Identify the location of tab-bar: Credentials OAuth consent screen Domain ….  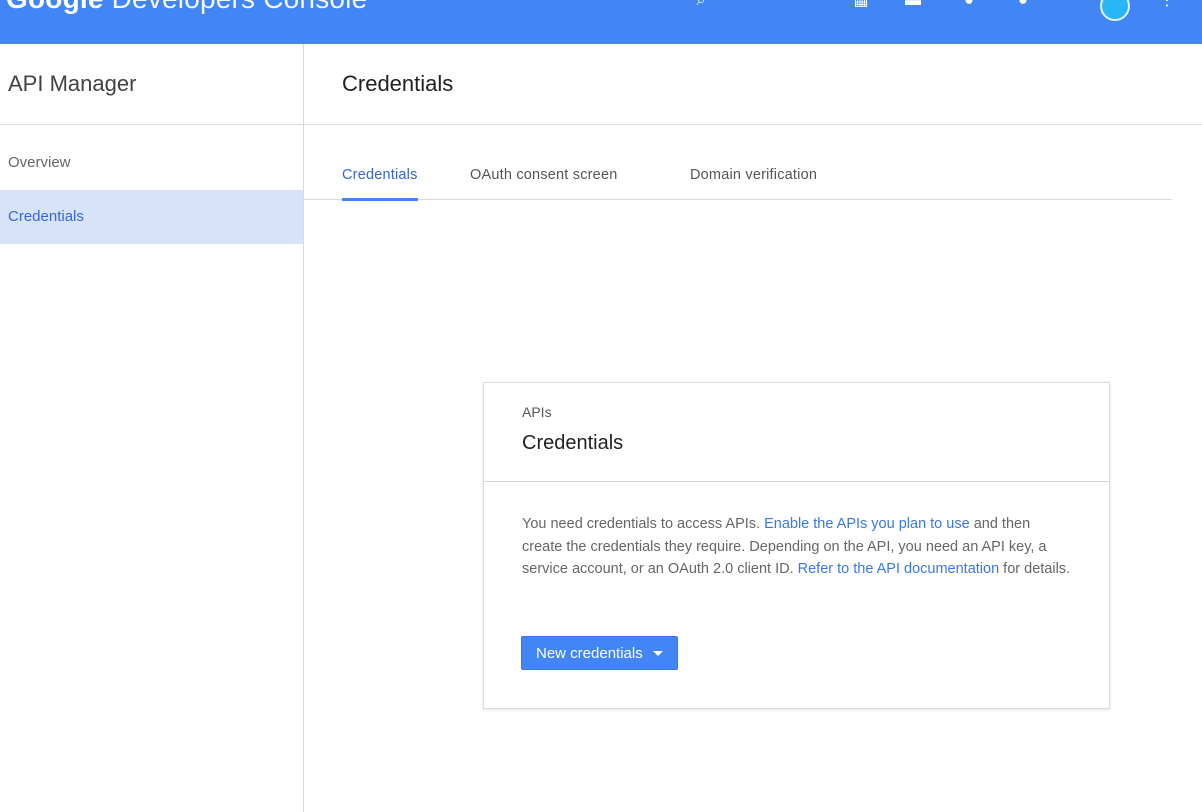
(738, 163).